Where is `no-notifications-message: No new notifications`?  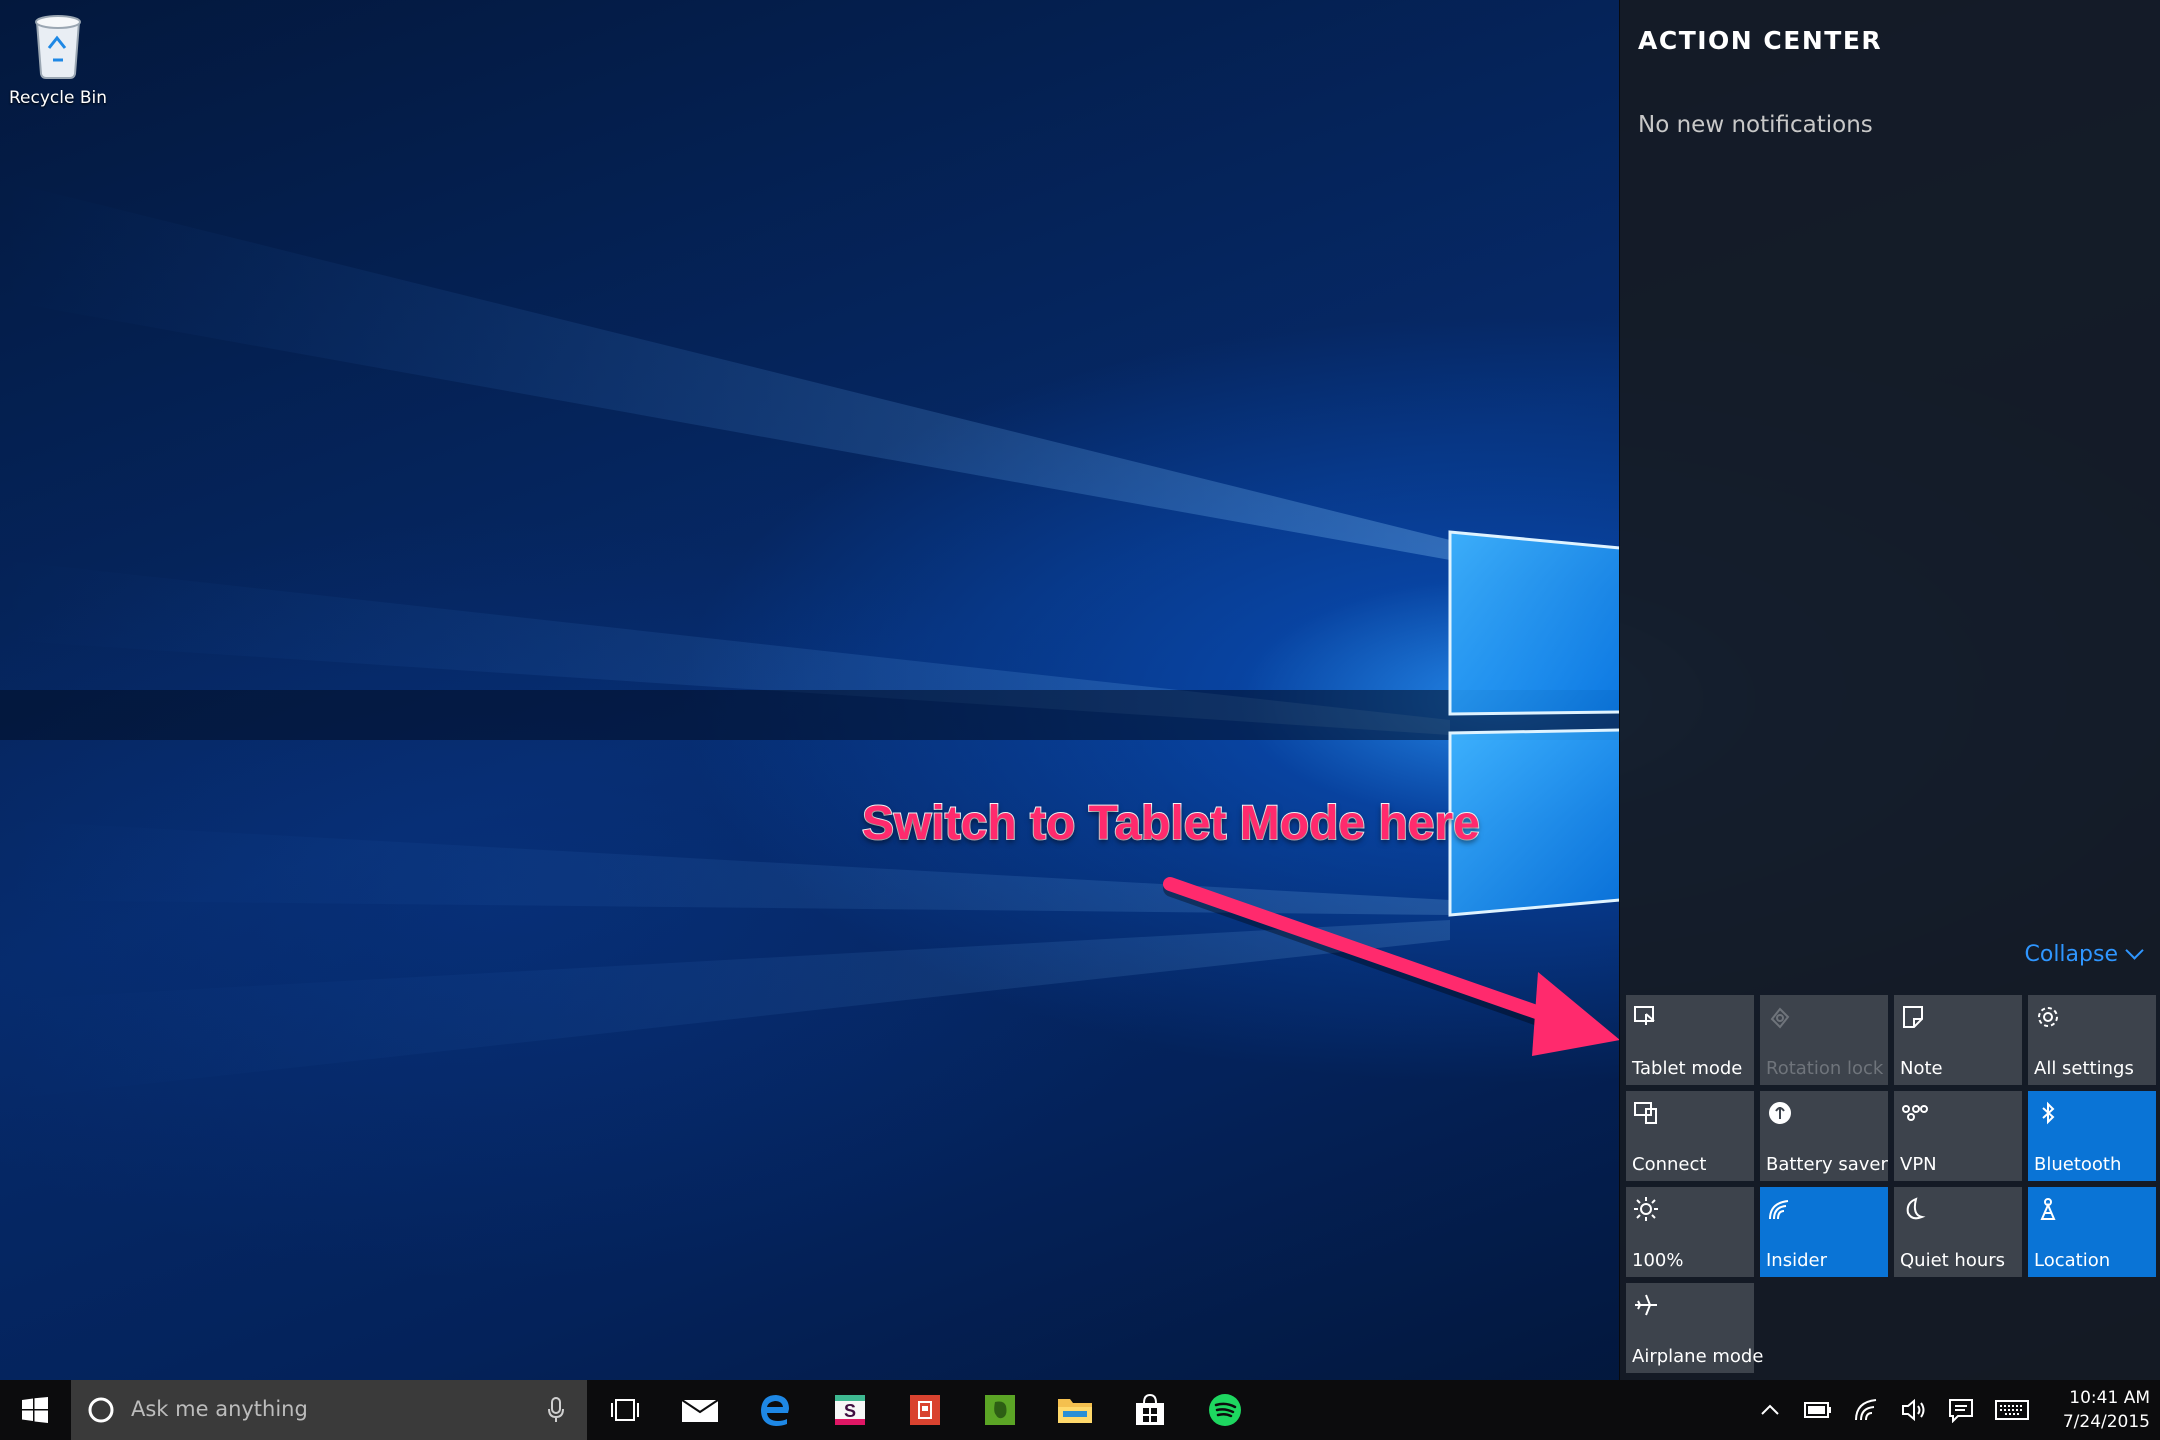
no-notifications-message: No new notifications is located at coordinates (1755, 125).